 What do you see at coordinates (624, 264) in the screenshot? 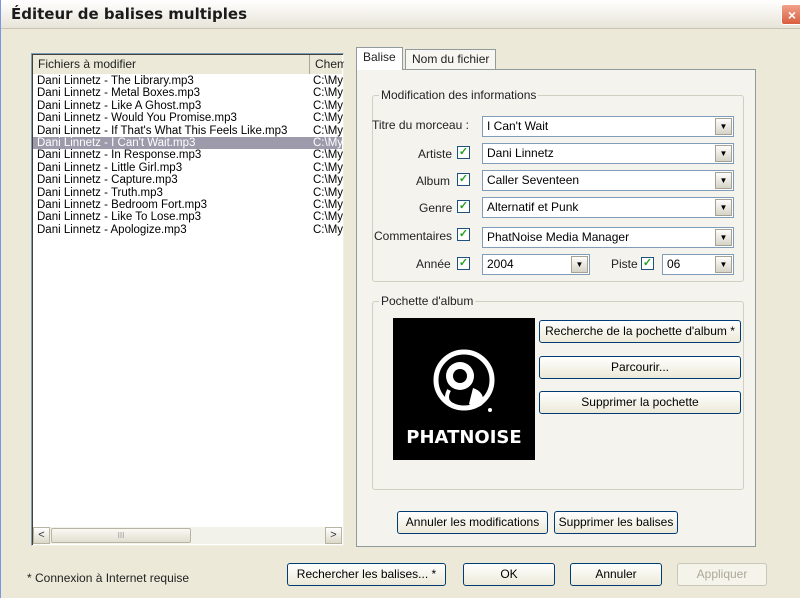
I see `track-label: Piste` at bounding box center [624, 264].